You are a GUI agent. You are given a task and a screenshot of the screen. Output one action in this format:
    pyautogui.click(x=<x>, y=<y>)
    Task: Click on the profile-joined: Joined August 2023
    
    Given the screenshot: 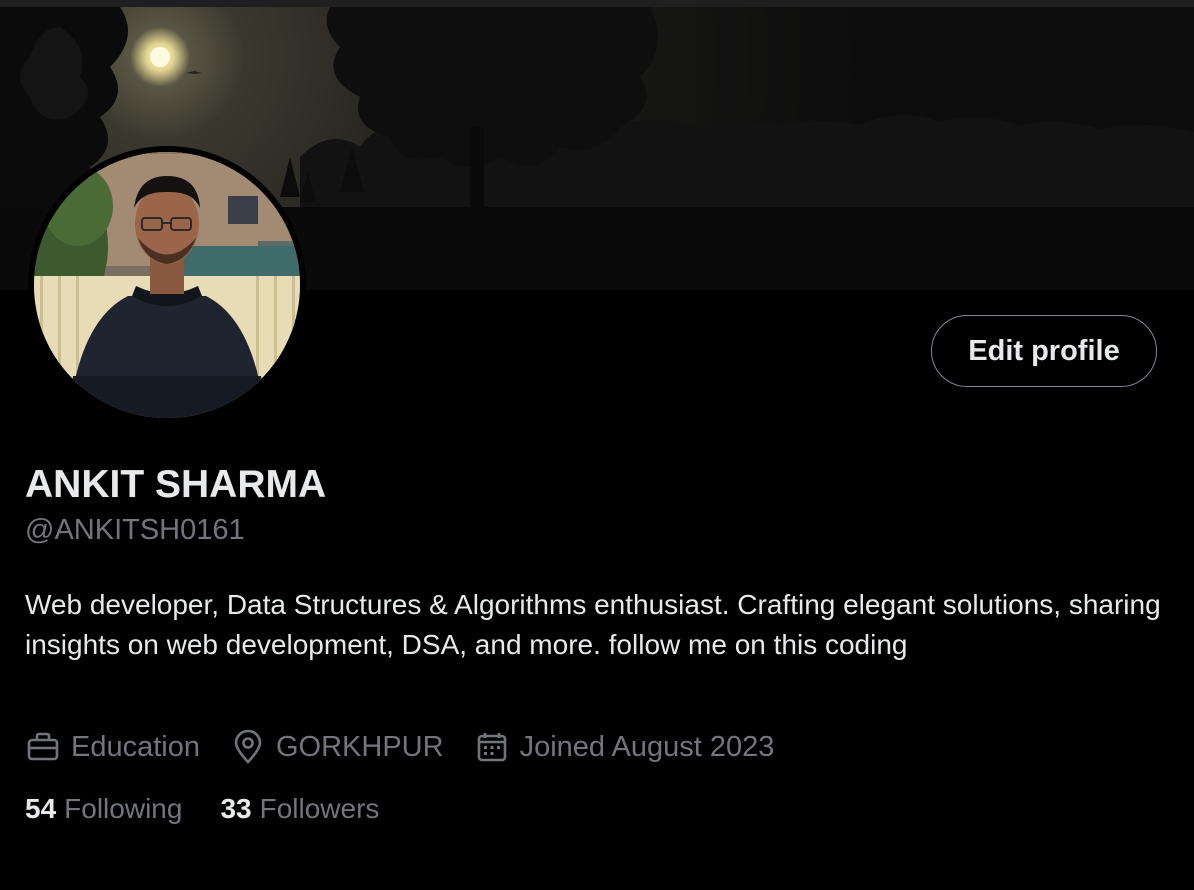 What is the action you would take?
    pyautogui.click(x=624, y=747)
    